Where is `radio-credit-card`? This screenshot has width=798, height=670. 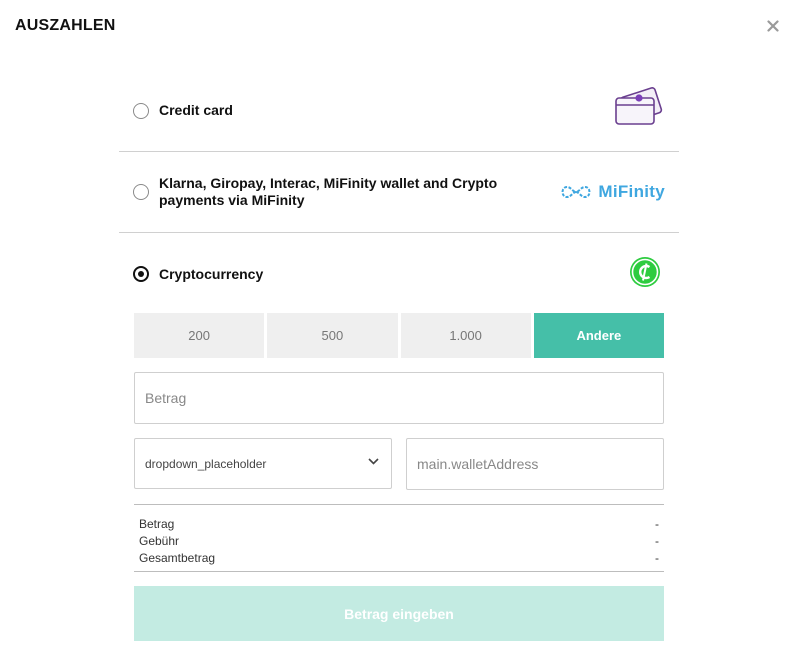
radio-credit-card is located at coordinates (141, 110).